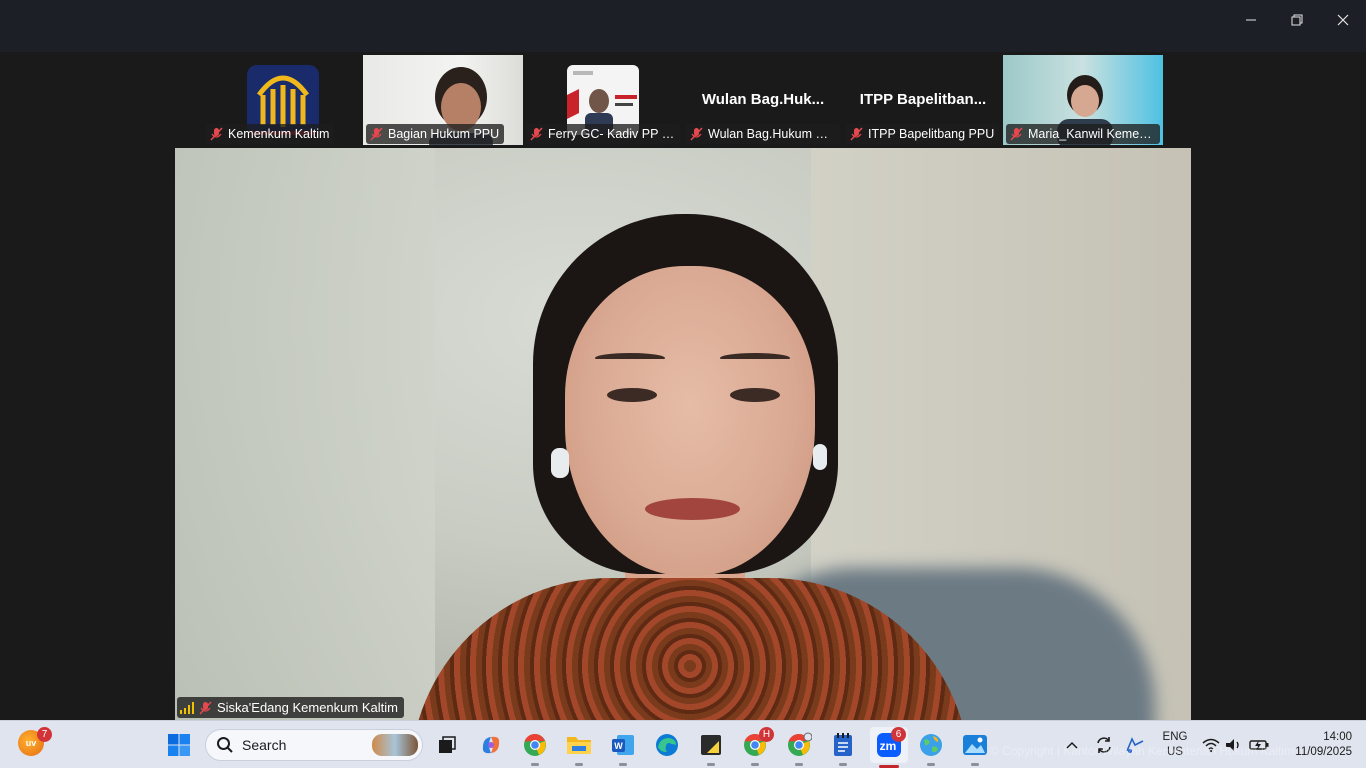 The image size is (1366, 768). I want to click on restore-button, so click(1297, 20).